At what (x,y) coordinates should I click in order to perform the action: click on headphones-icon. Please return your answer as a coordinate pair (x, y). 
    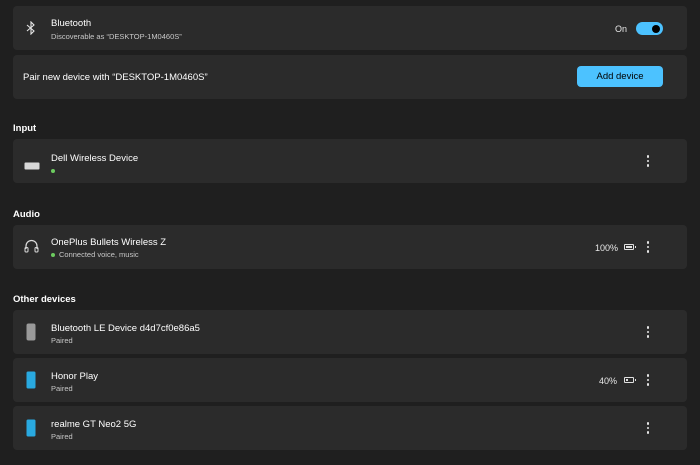
    Looking at the image, I should click on (31, 248).